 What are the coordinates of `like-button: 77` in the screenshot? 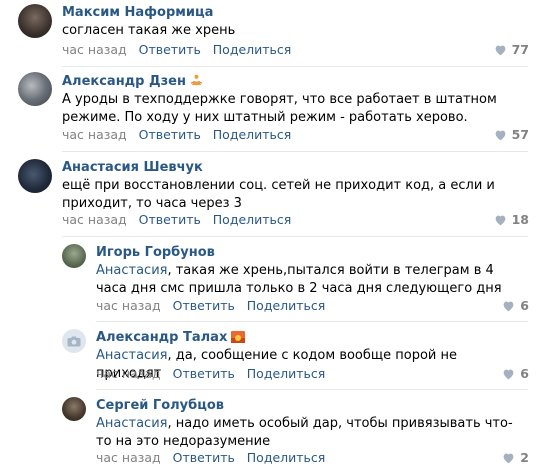 It's located at (511, 49).